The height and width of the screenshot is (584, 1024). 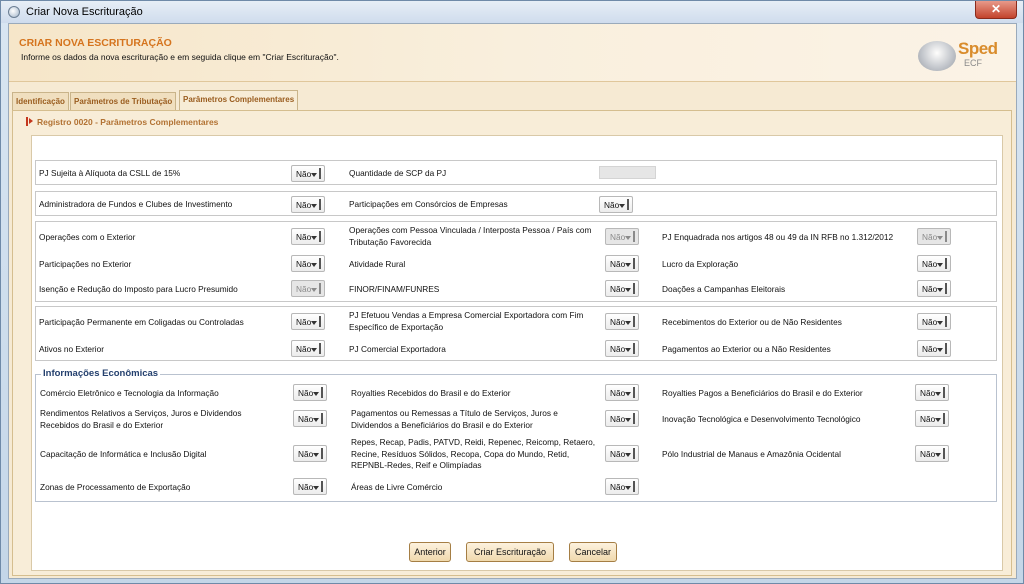 What do you see at coordinates (397, 349) in the screenshot?
I see `label-comercial-exportadora: PJ Comercial Exportadora` at bounding box center [397, 349].